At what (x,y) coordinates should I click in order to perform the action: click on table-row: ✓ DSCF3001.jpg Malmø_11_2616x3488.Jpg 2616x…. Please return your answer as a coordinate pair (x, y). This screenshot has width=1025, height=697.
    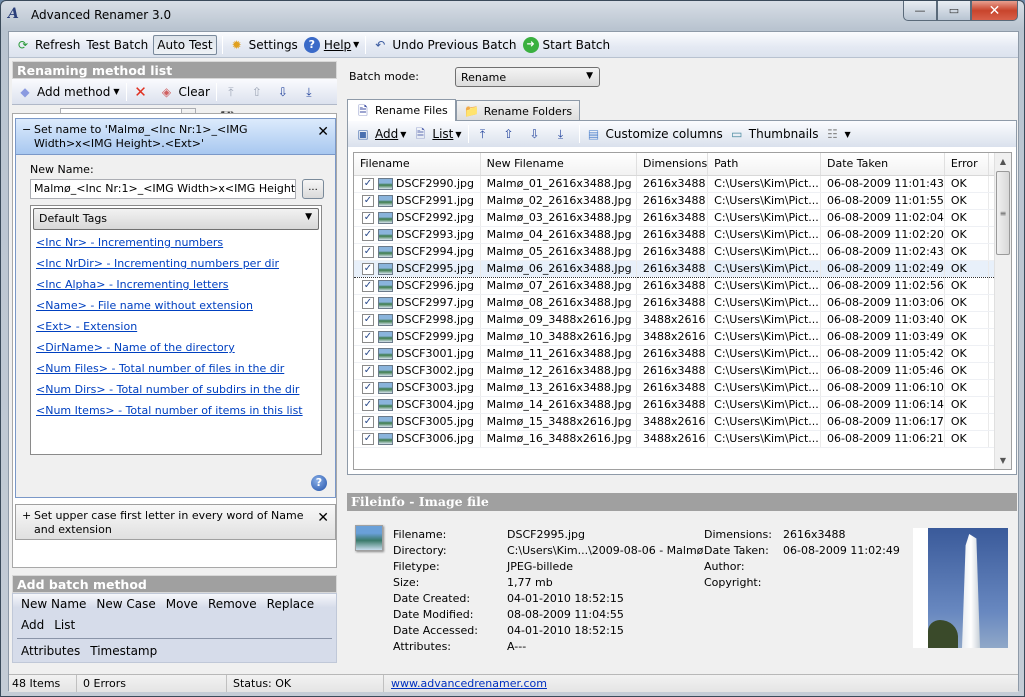
    Looking at the image, I should click on (682, 354).